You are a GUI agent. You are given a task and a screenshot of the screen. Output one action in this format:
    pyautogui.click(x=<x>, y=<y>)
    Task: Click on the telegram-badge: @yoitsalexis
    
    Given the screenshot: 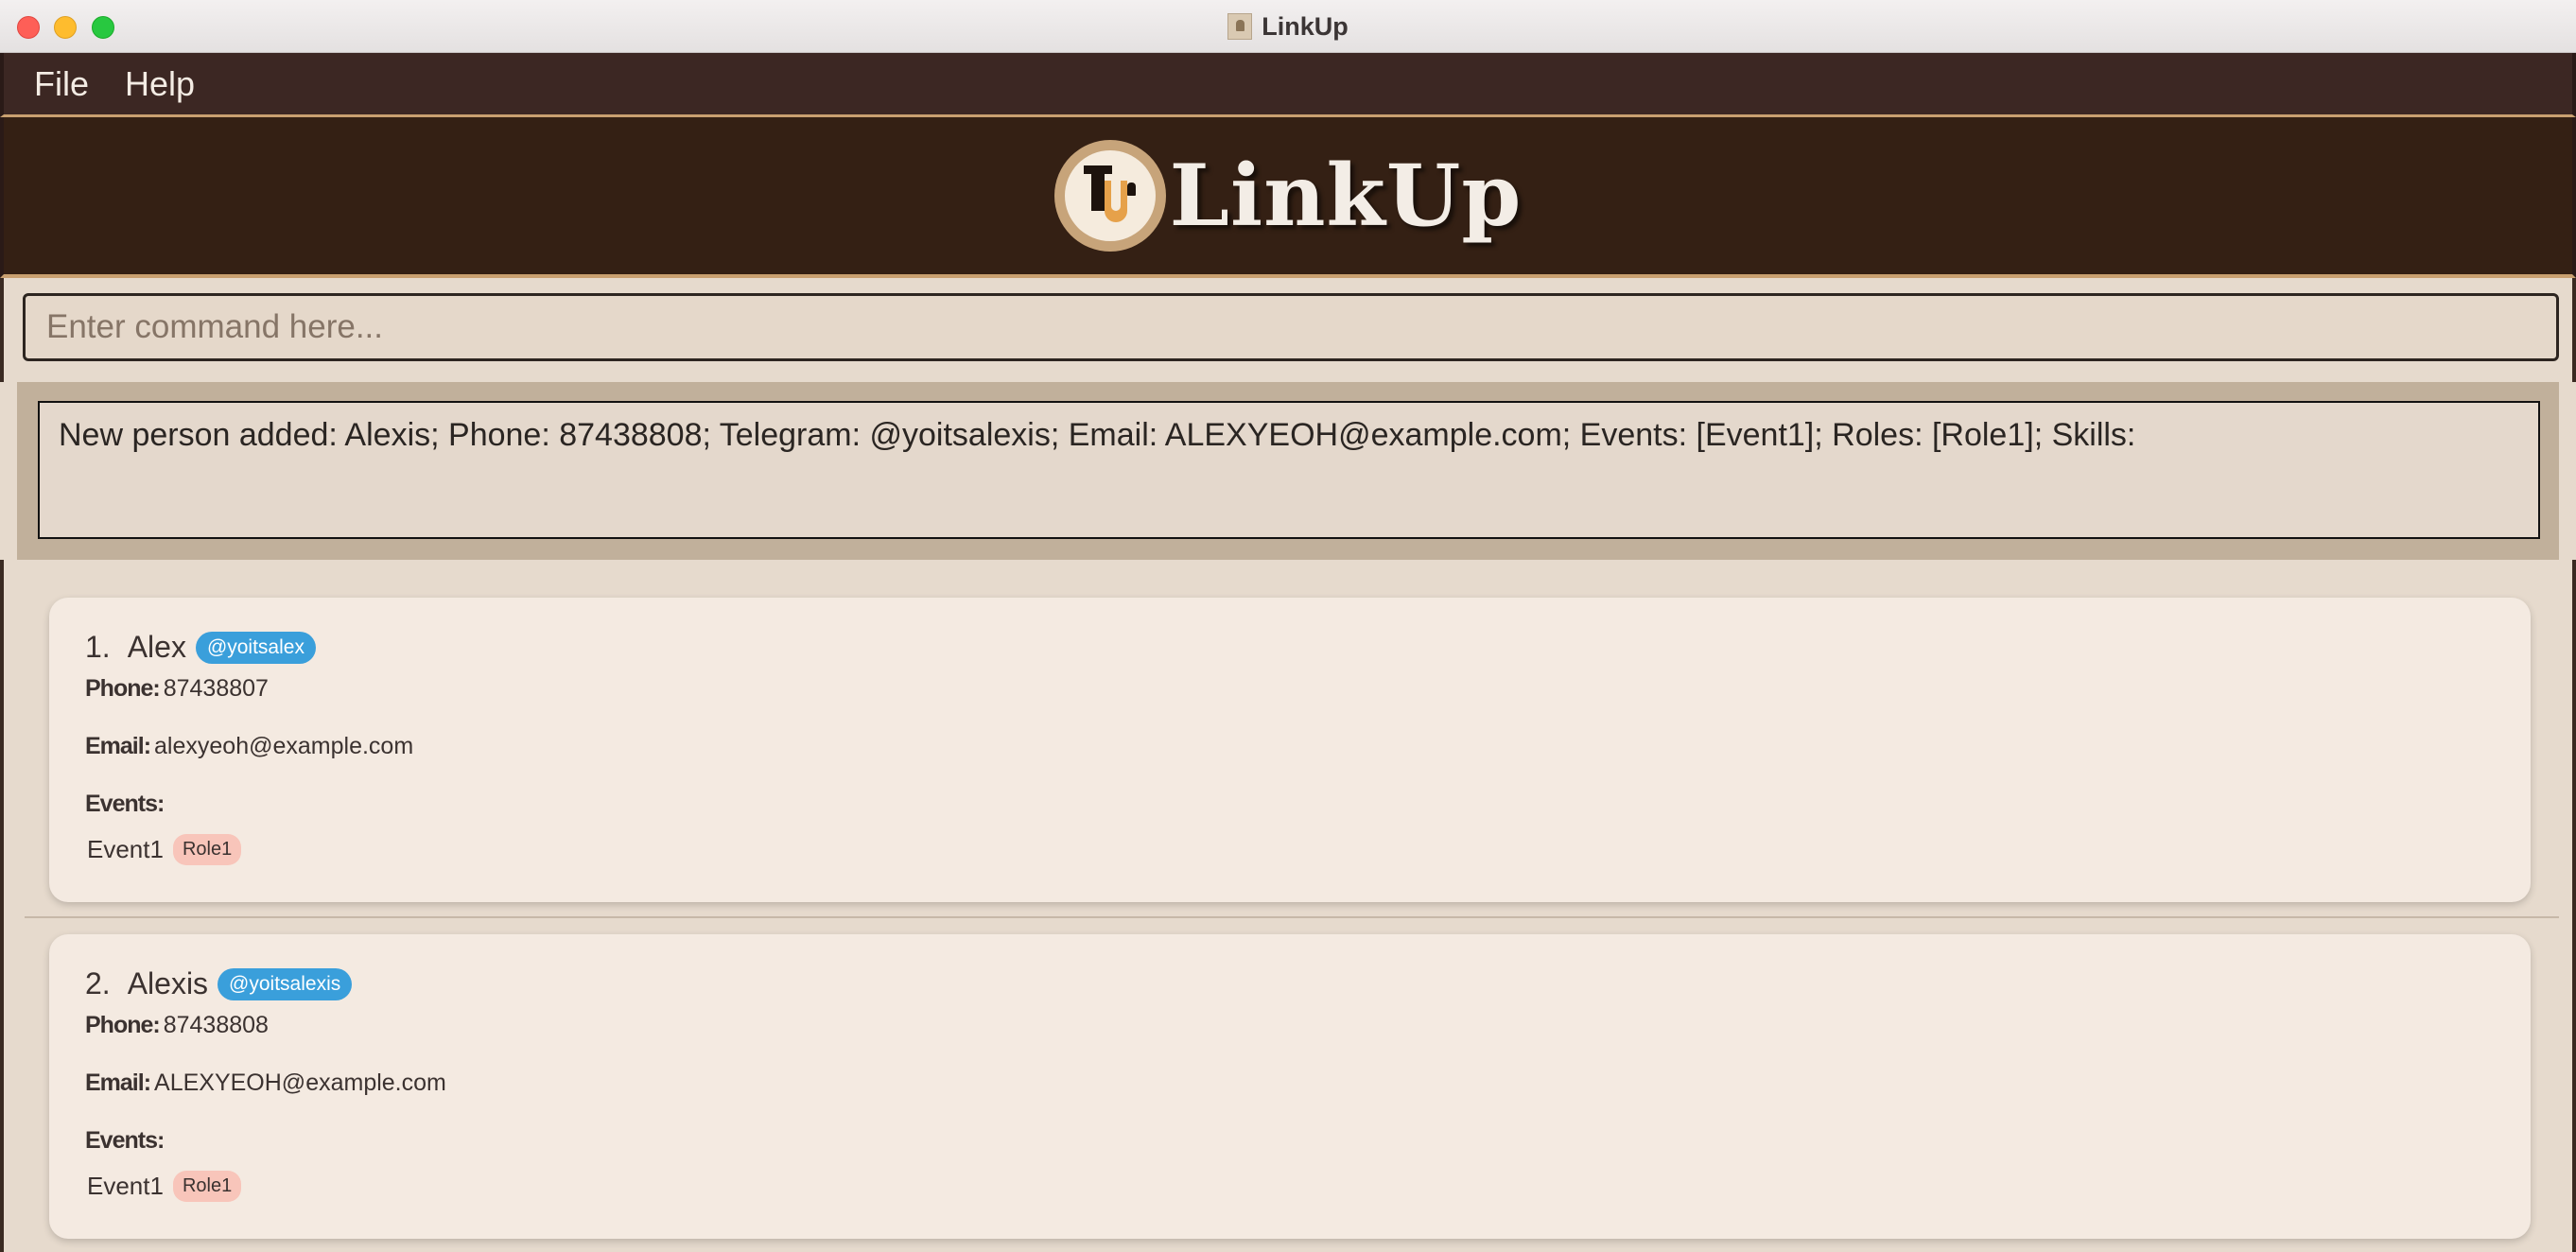 What is the action you would take?
    pyautogui.click(x=285, y=983)
    